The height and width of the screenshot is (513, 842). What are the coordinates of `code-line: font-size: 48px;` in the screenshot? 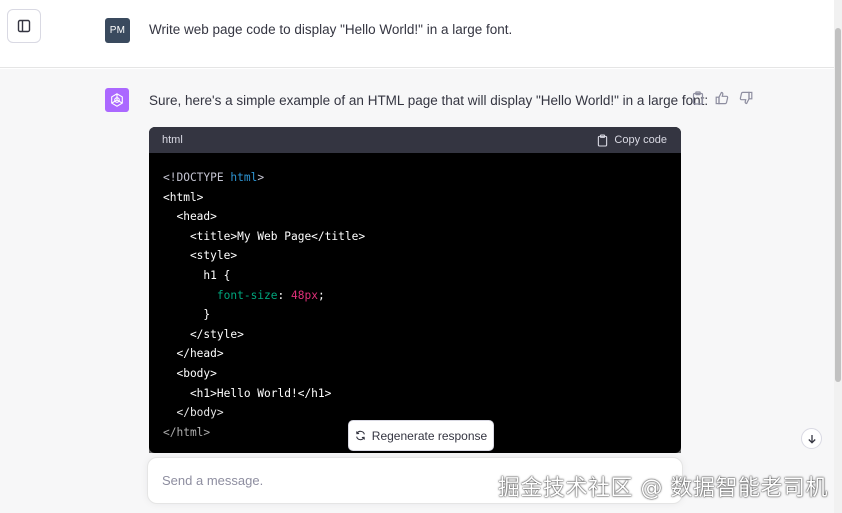 It's located at (270, 295).